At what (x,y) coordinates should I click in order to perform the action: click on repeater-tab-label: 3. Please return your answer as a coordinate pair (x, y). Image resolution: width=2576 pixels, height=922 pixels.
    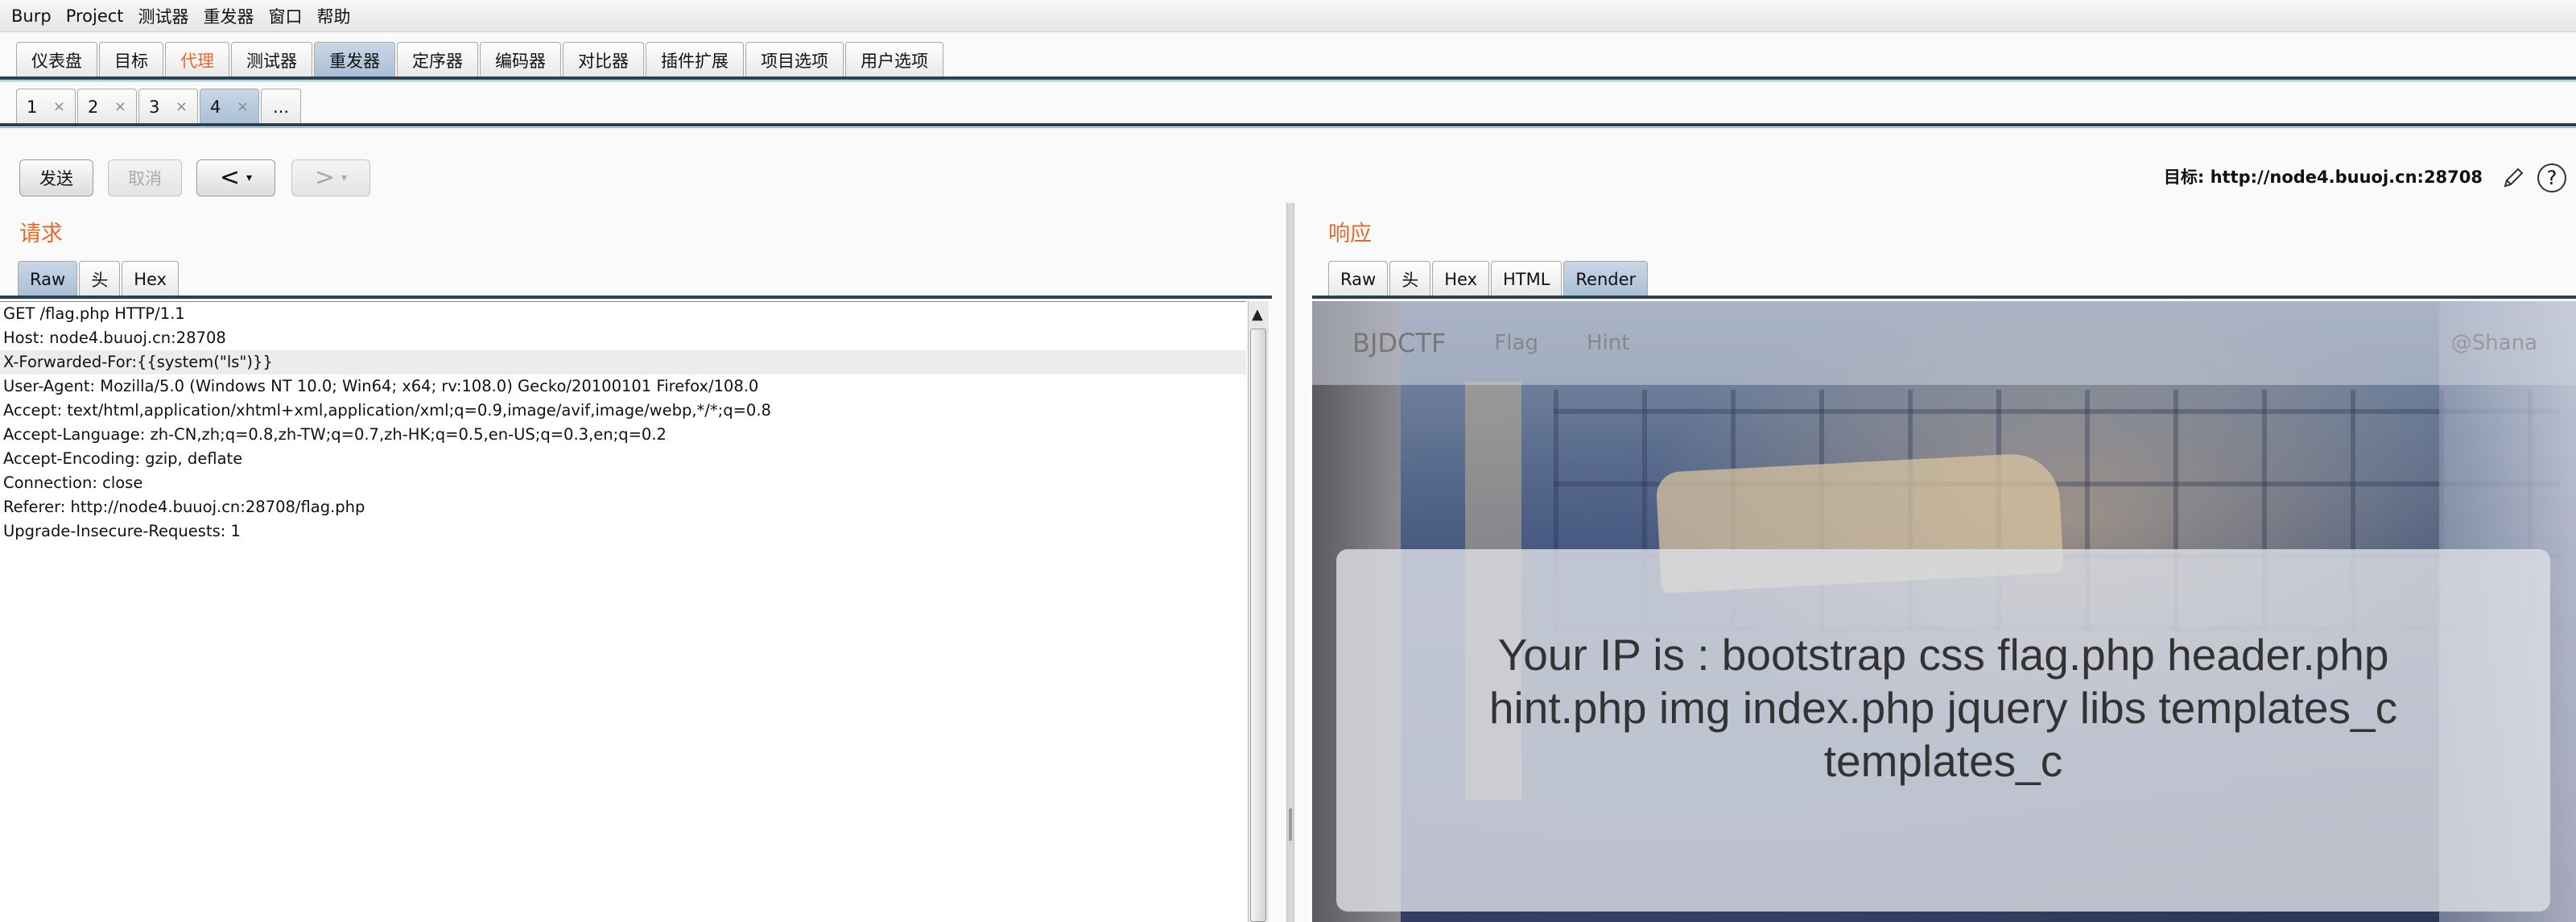
    Looking at the image, I should click on (154, 107).